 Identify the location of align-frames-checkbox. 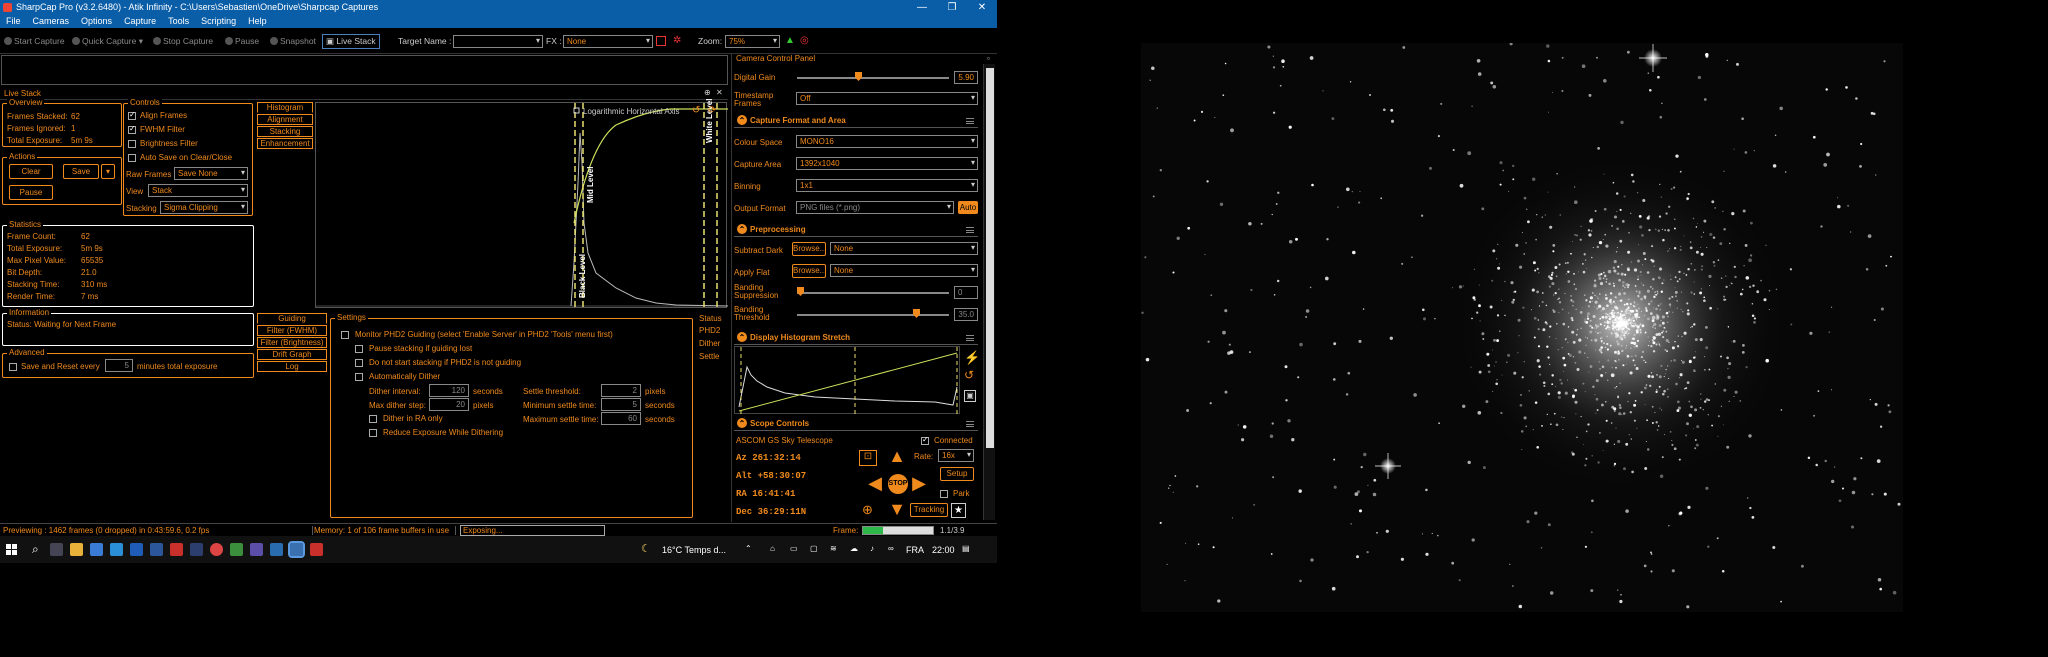
(132, 115).